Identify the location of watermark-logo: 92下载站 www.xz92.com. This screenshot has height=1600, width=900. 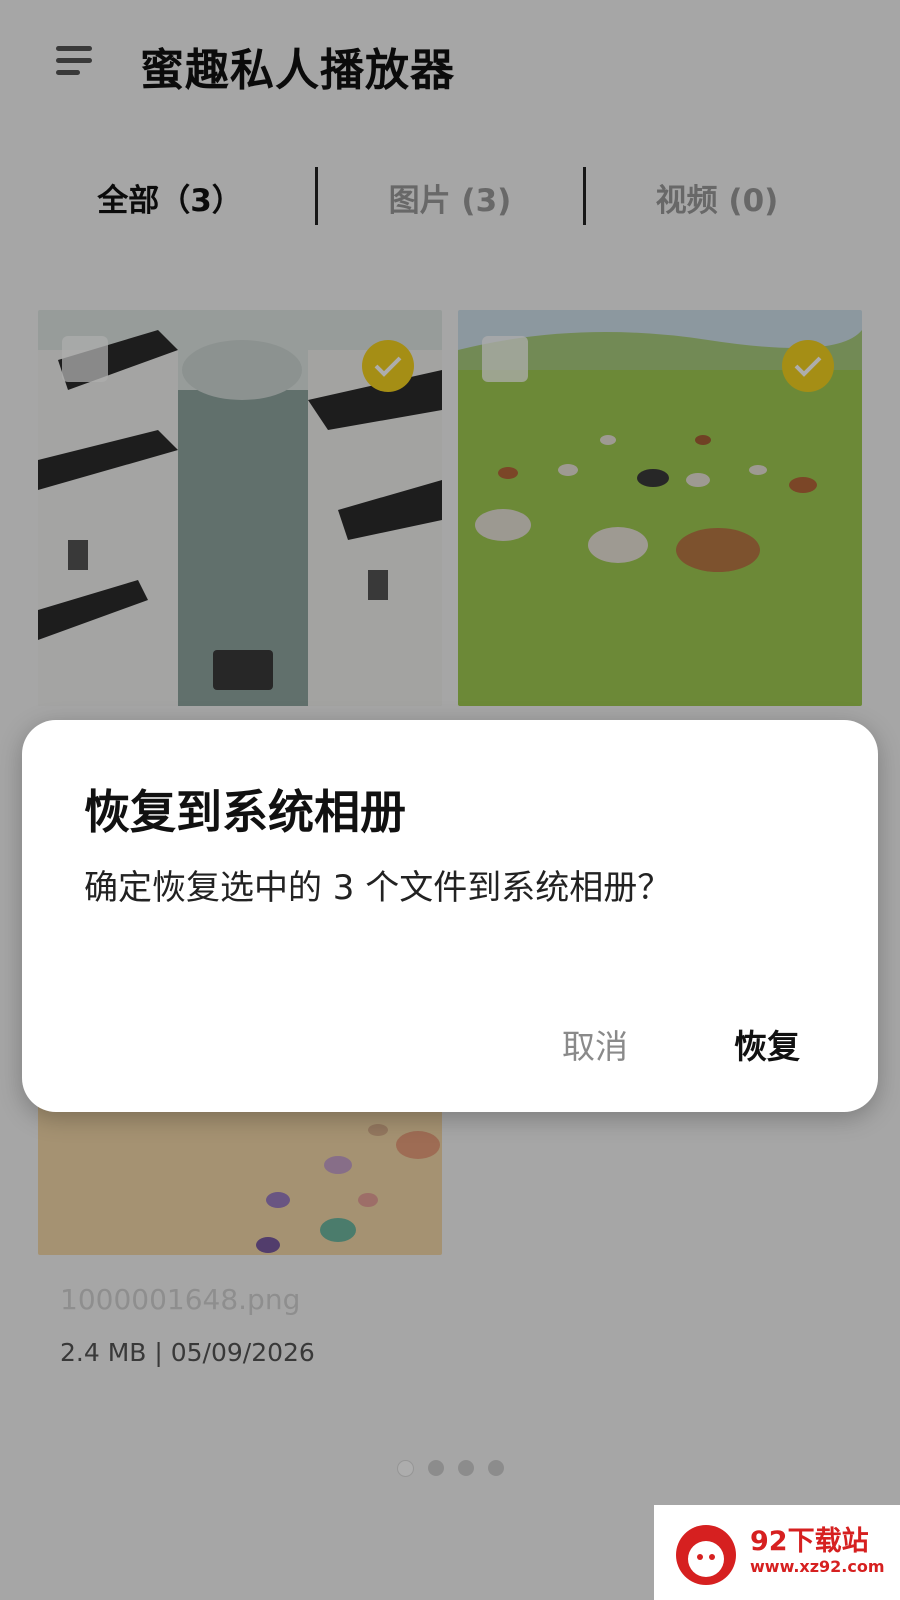
(777, 1552).